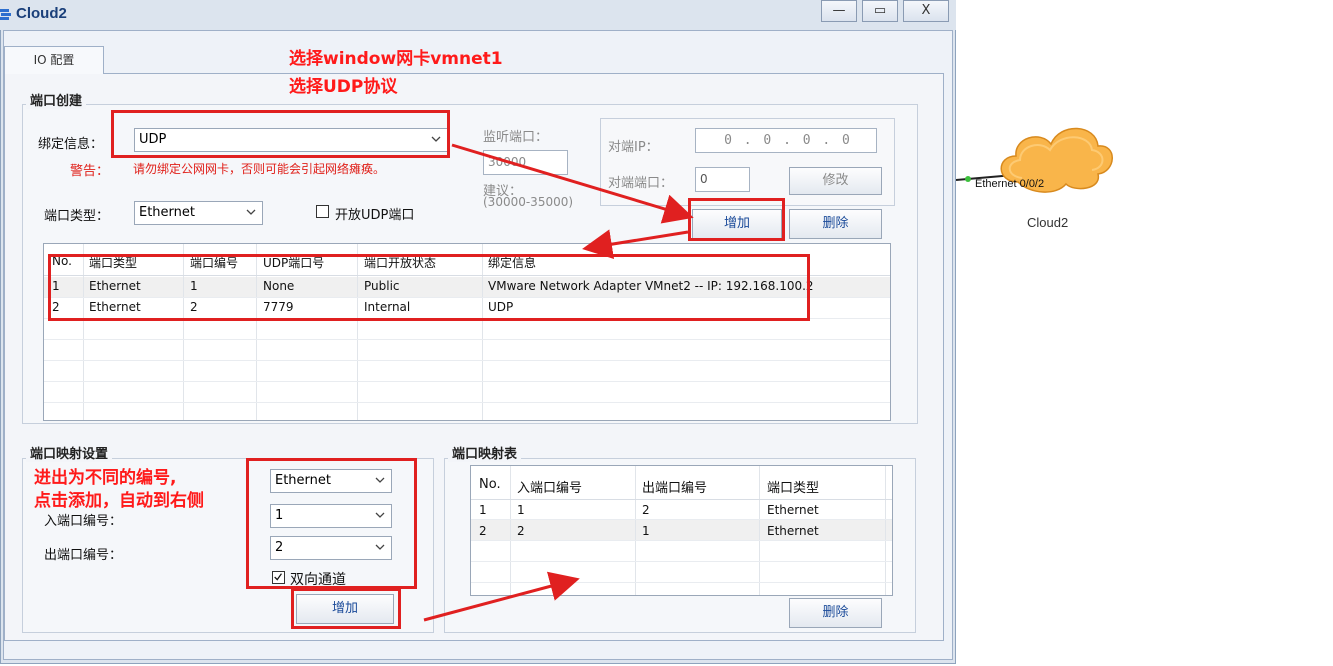 The image size is (1333, 666). What do you see at coordinates (528, 202) in the screenshot?
I see `suggest-range: (30000-35000)` at bounding box center [528, 202].